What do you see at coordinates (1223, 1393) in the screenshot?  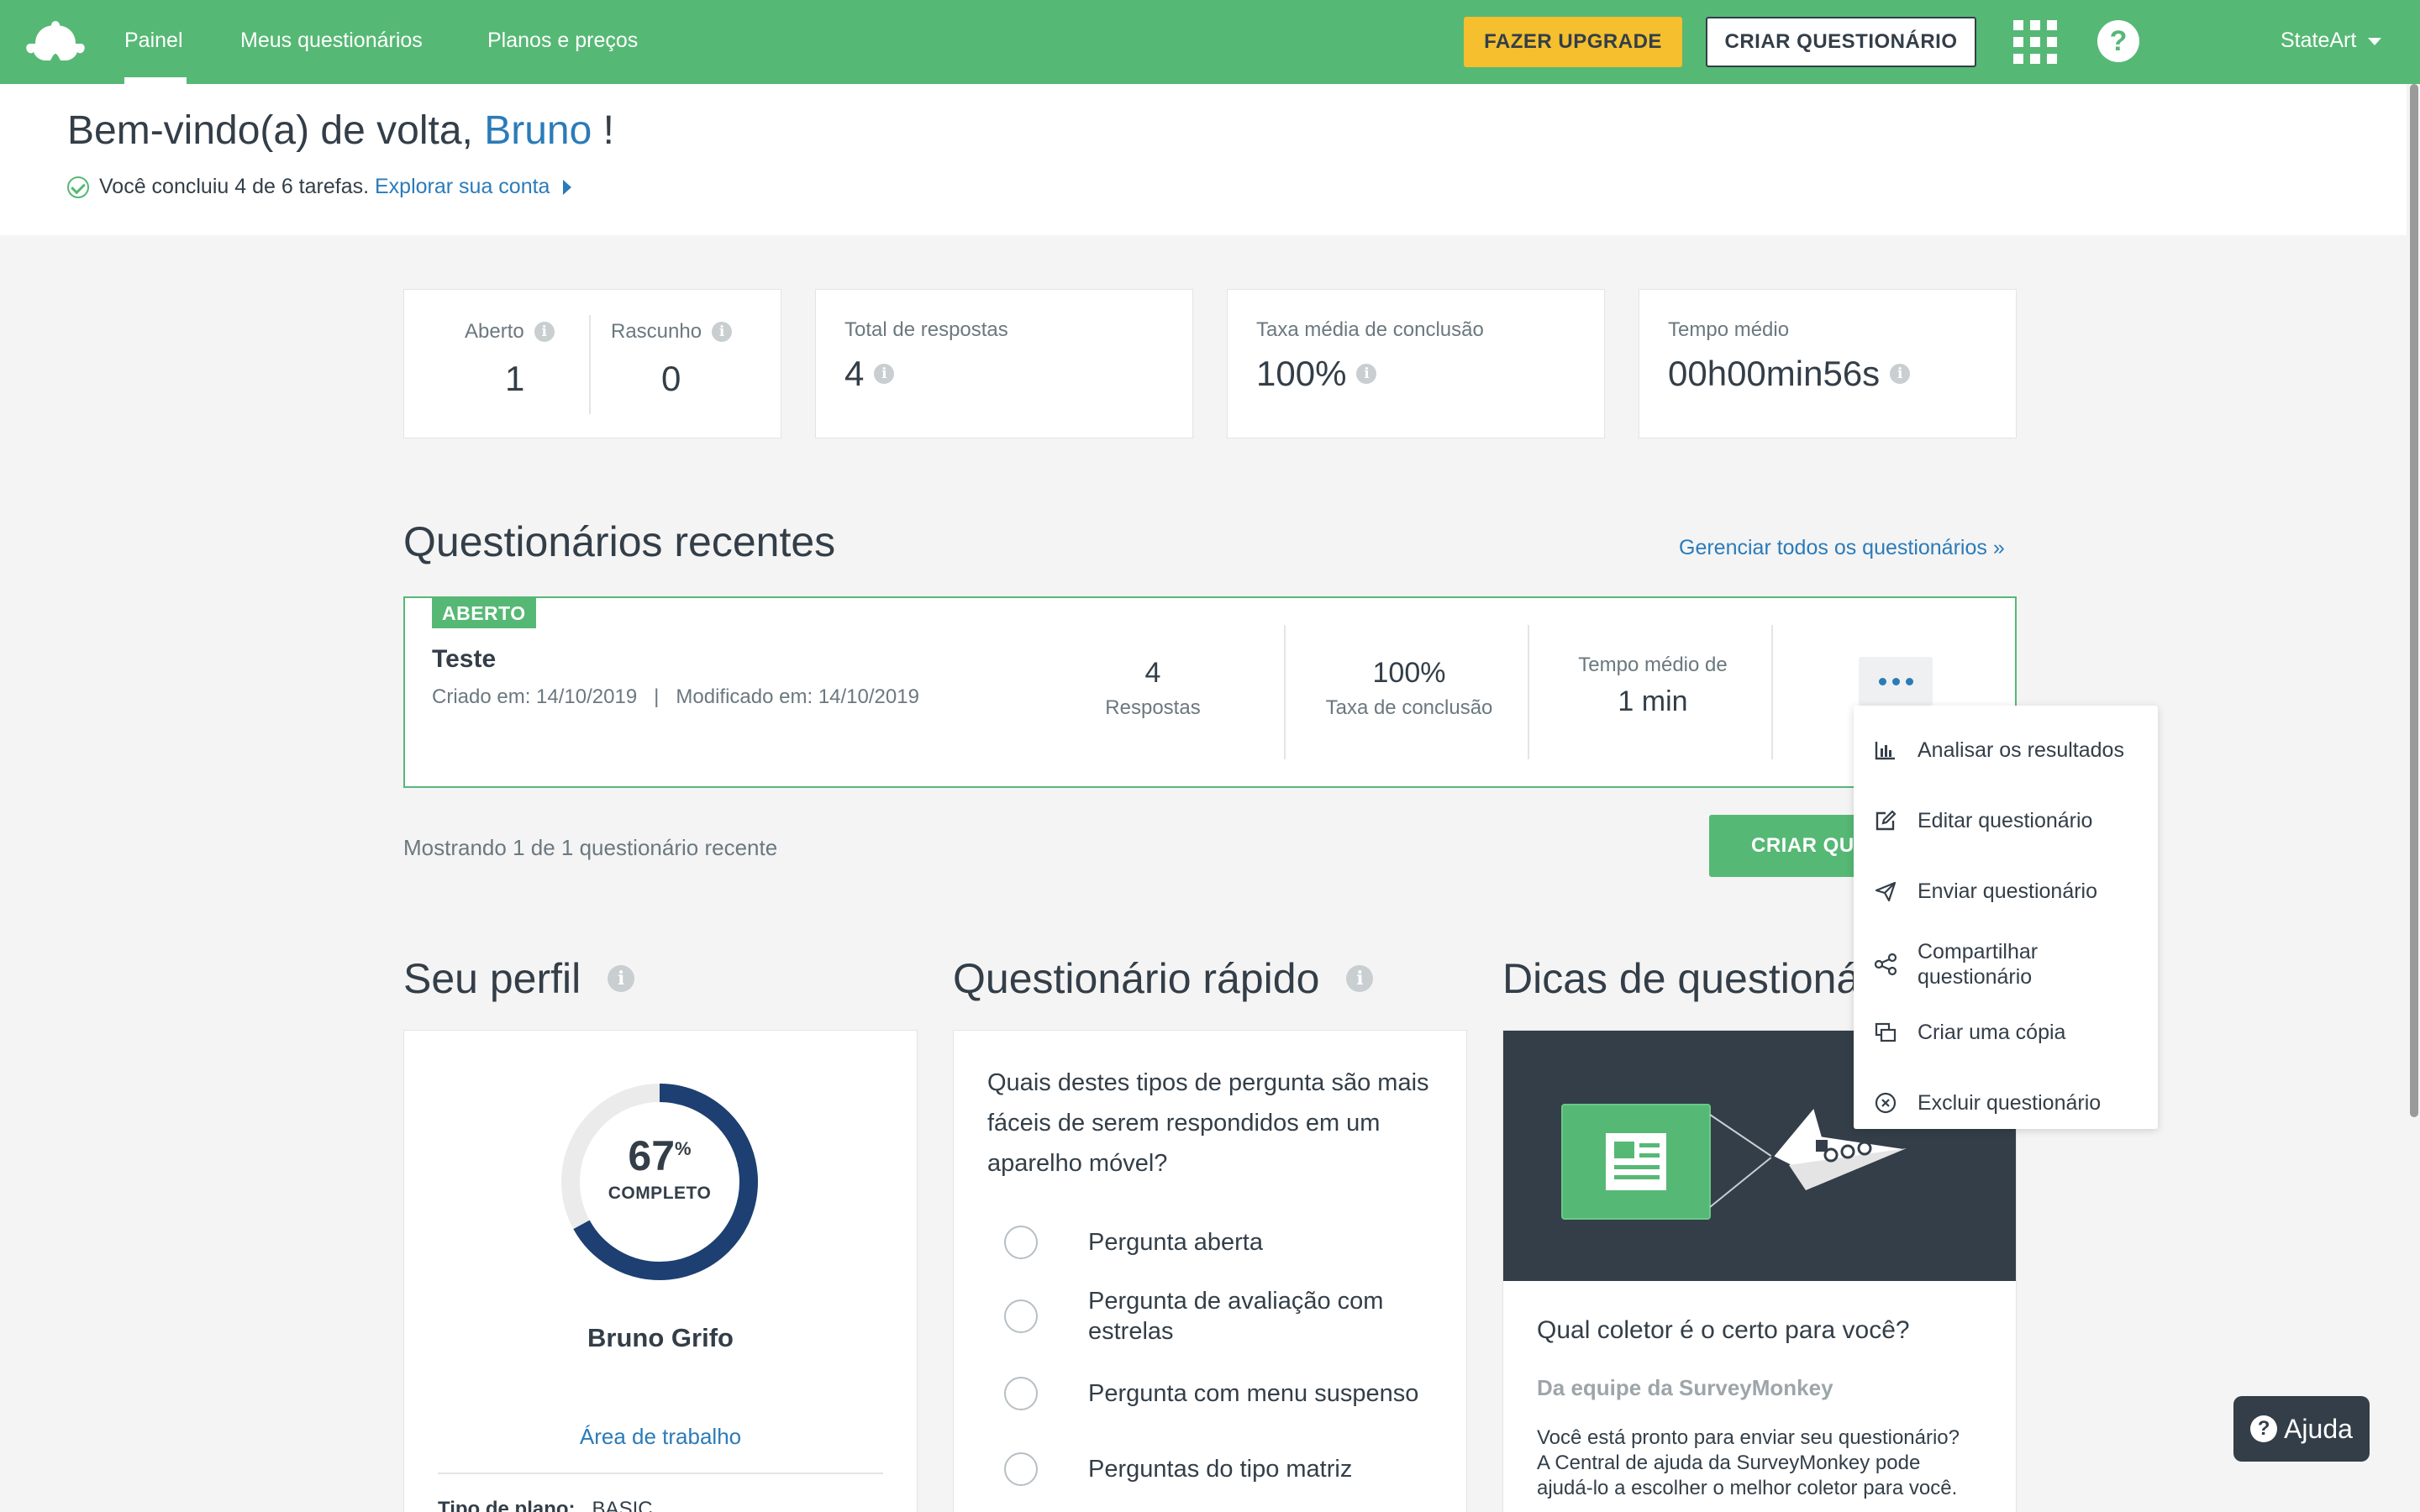 I see `quick-survey-option: Pergunta com menu suspenso` at bounding box center [1223, 1393].